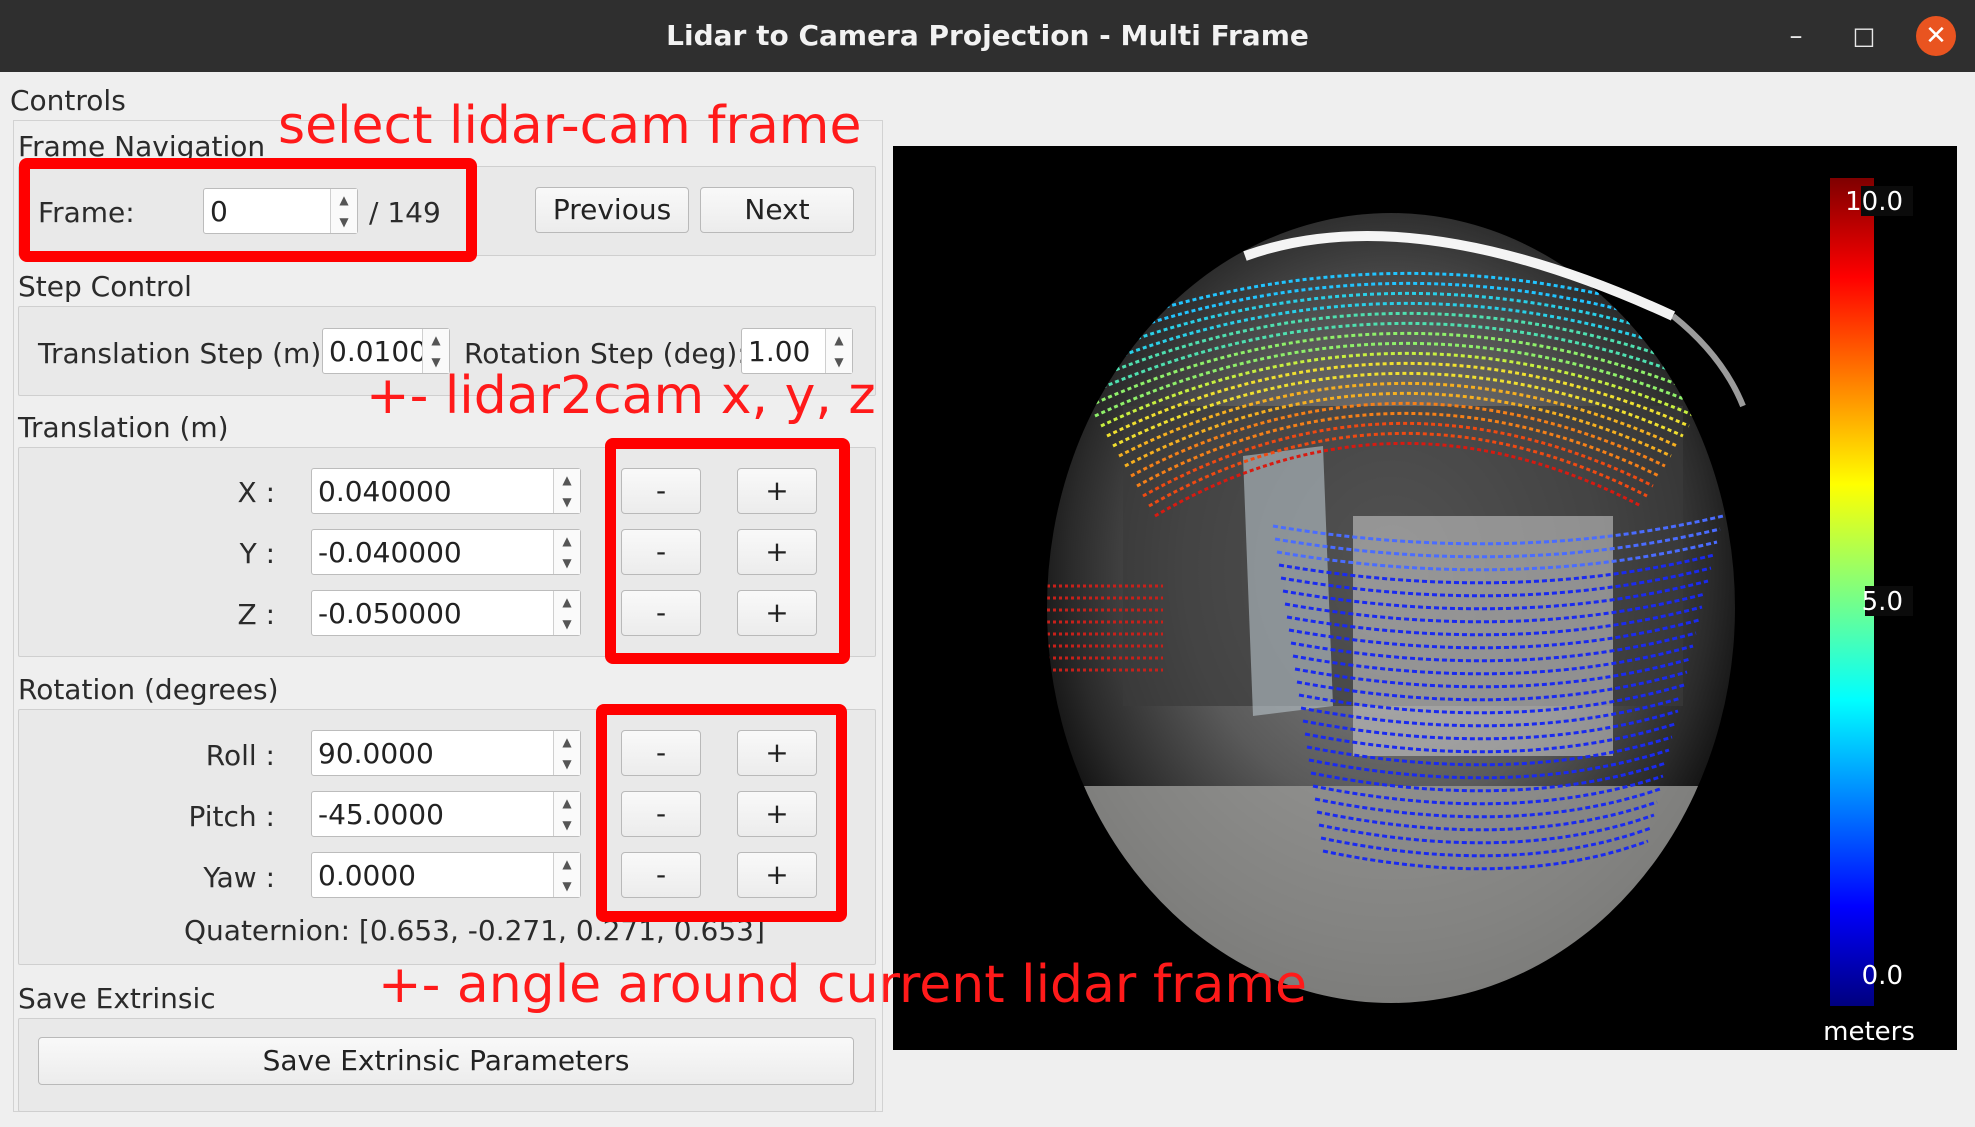 Image resolution: width=1975 pixels, height=1127 pixels. I want to click on yaw-label: Yaw :, so click(239, 877).